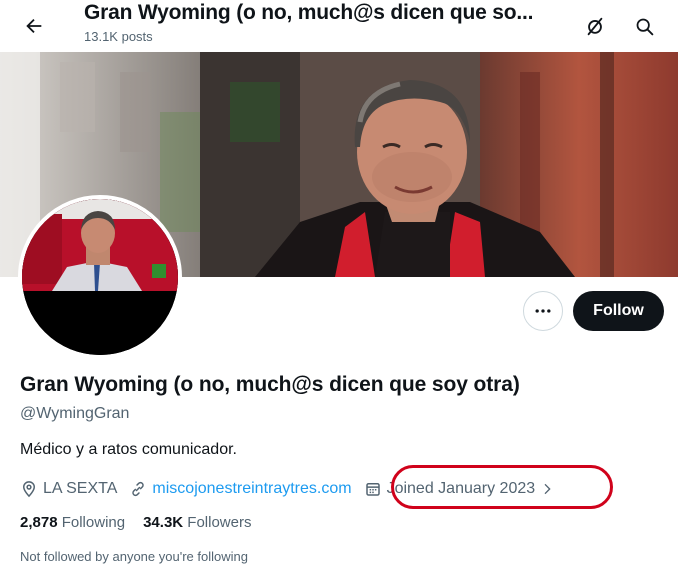 The image size is (678, 574). Describe the element at coordinates (502, 487) in the screenshot. I see `highlight-annotation` at that location.